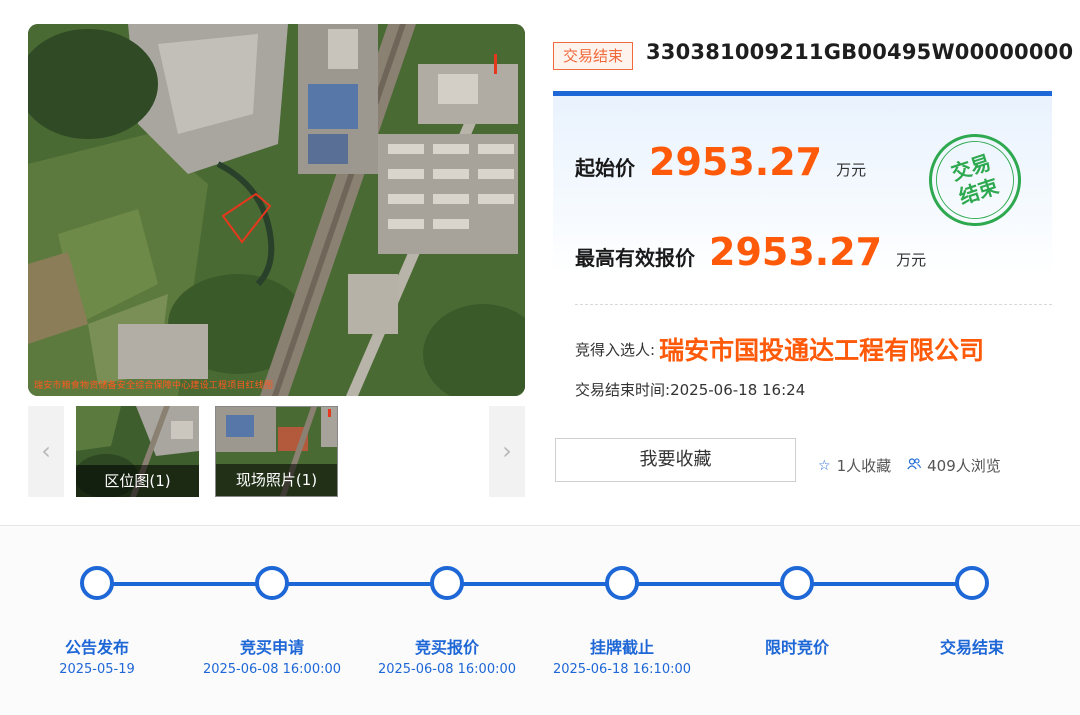  What do you see at coordinates (971, 647) in the screenshot?
I see `timeline-step-label: 交易结束` at bounding box center [971, 647].